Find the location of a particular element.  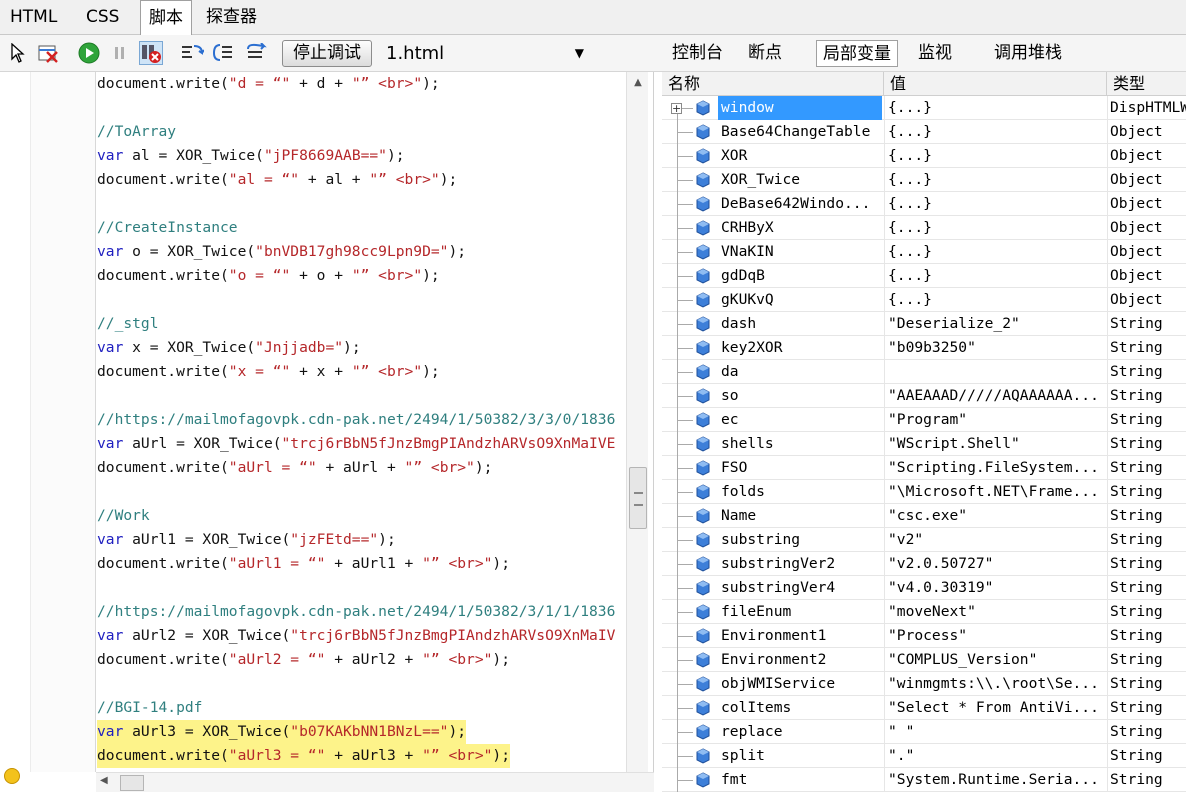

variable-row: substringVer4 "v4.0.30319" String is located at coordinates (924, 588).